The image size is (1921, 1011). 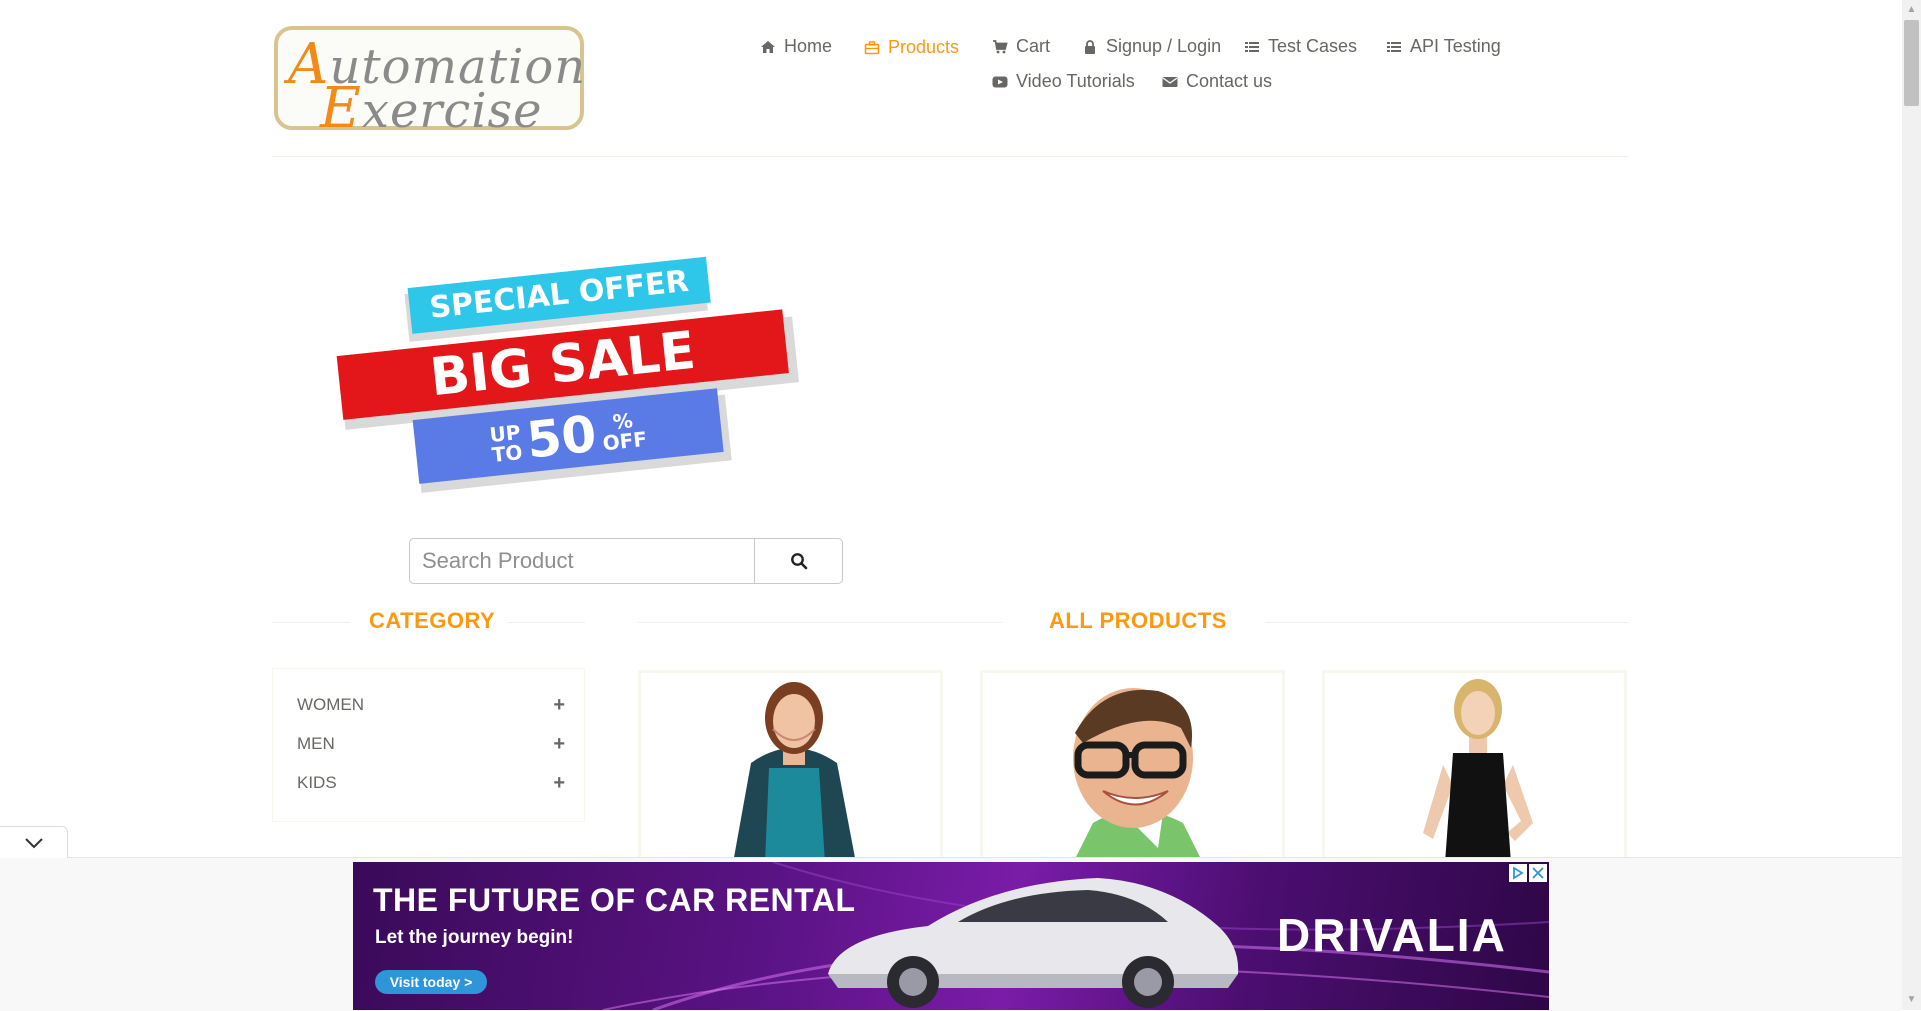 I want to click on ad-controls, so click(x=1528, y=873).